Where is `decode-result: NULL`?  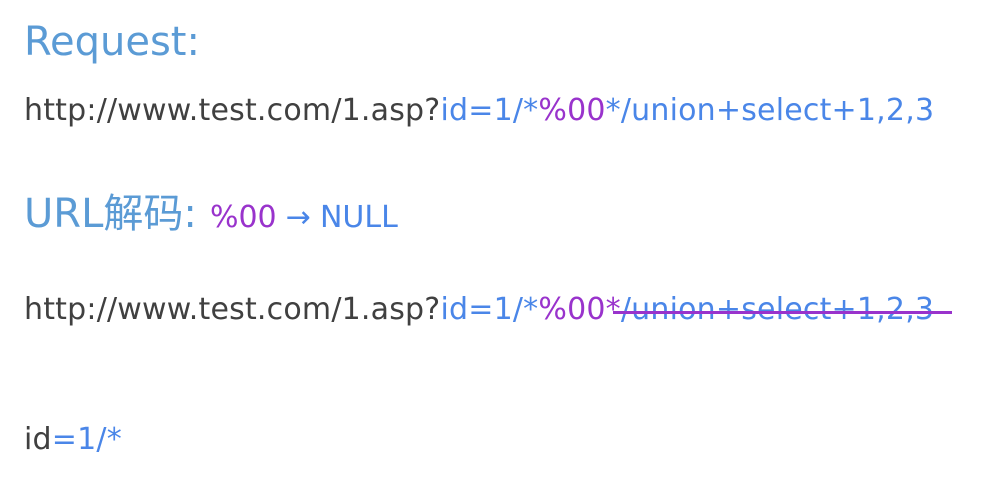
decode-result: NULL is located at coordinates (358, 217).